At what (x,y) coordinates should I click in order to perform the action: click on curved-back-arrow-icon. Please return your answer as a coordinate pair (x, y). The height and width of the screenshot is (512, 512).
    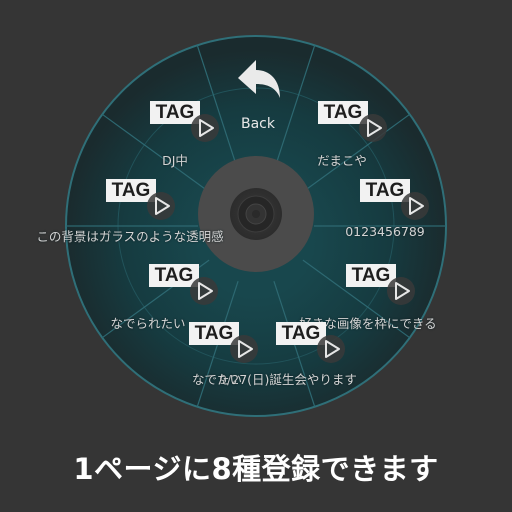
    Looking at the image, I should click on (259, 79).